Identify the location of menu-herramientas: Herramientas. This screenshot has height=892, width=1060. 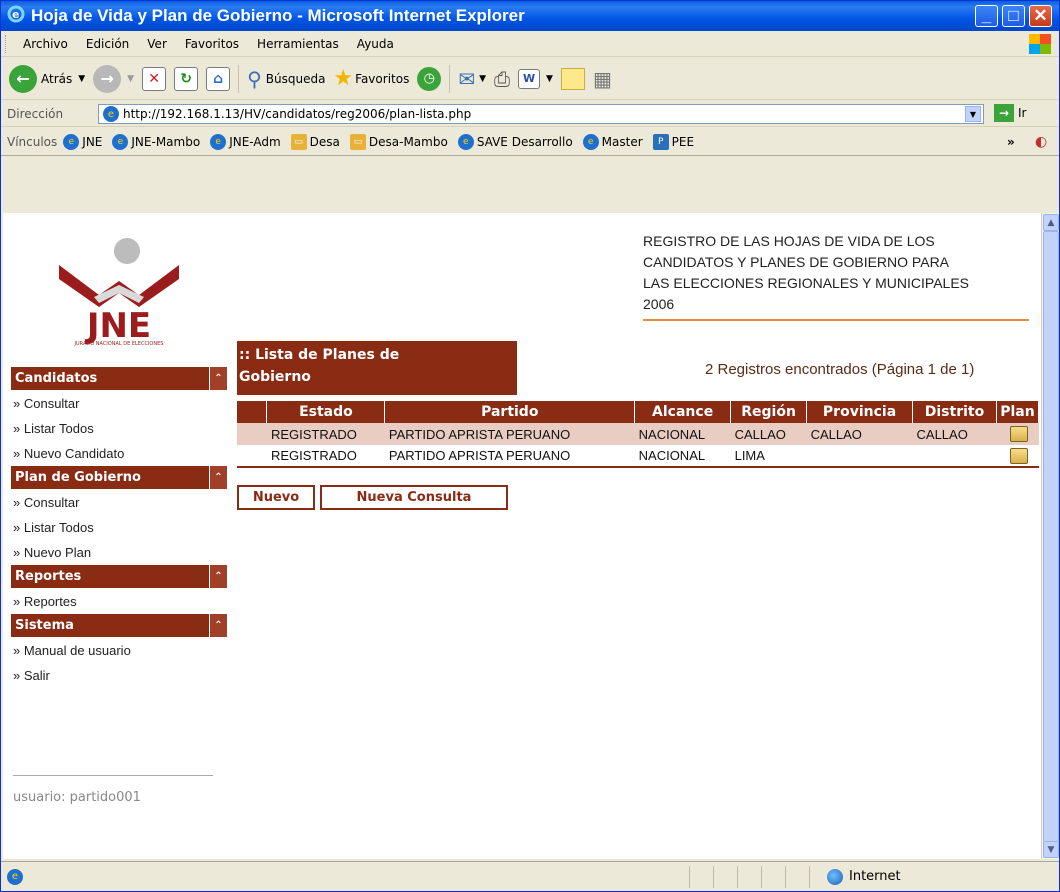
(298, 44).